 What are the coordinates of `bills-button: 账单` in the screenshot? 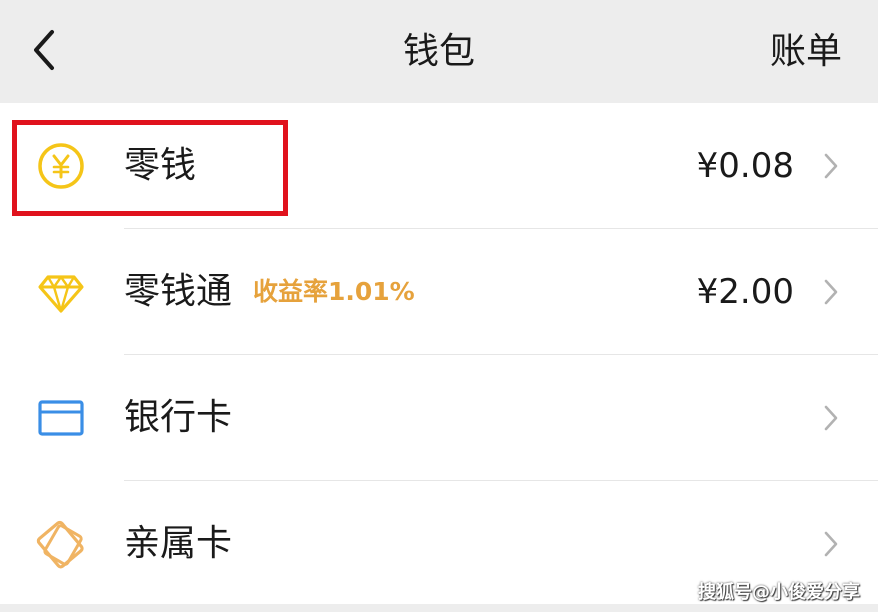 It's located at (806, 51).